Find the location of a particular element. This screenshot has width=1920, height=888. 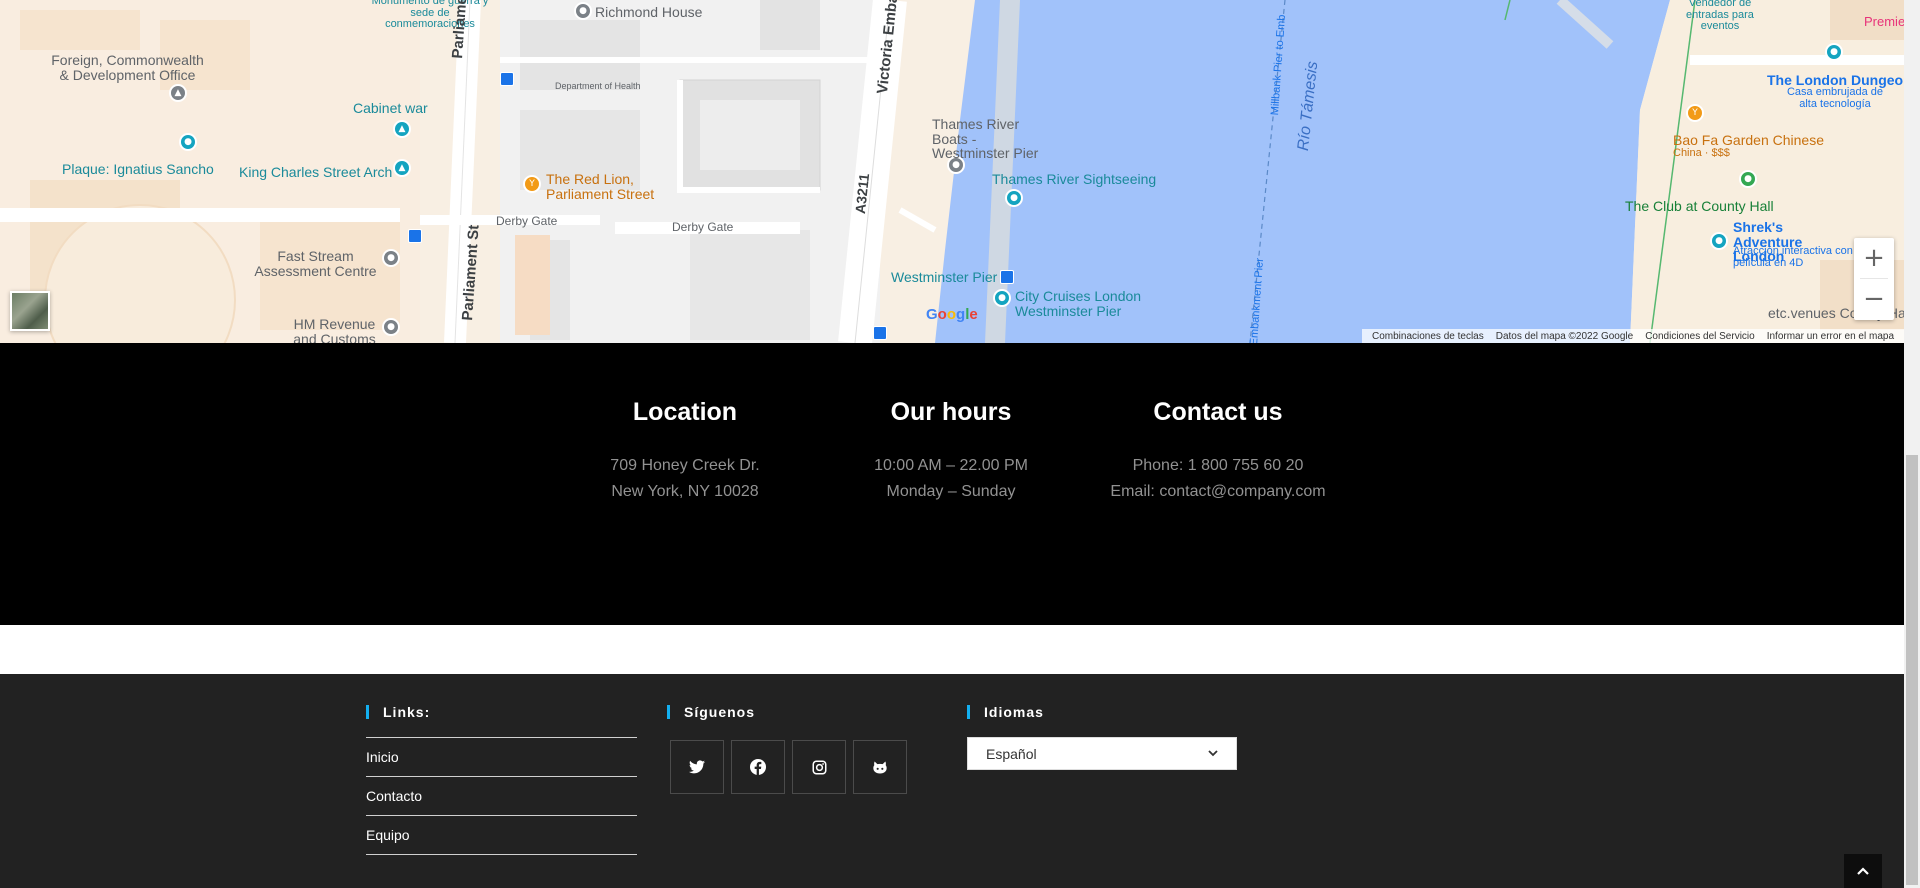

map-label-department-health: Department of Health is located at coordinates (598, 86).